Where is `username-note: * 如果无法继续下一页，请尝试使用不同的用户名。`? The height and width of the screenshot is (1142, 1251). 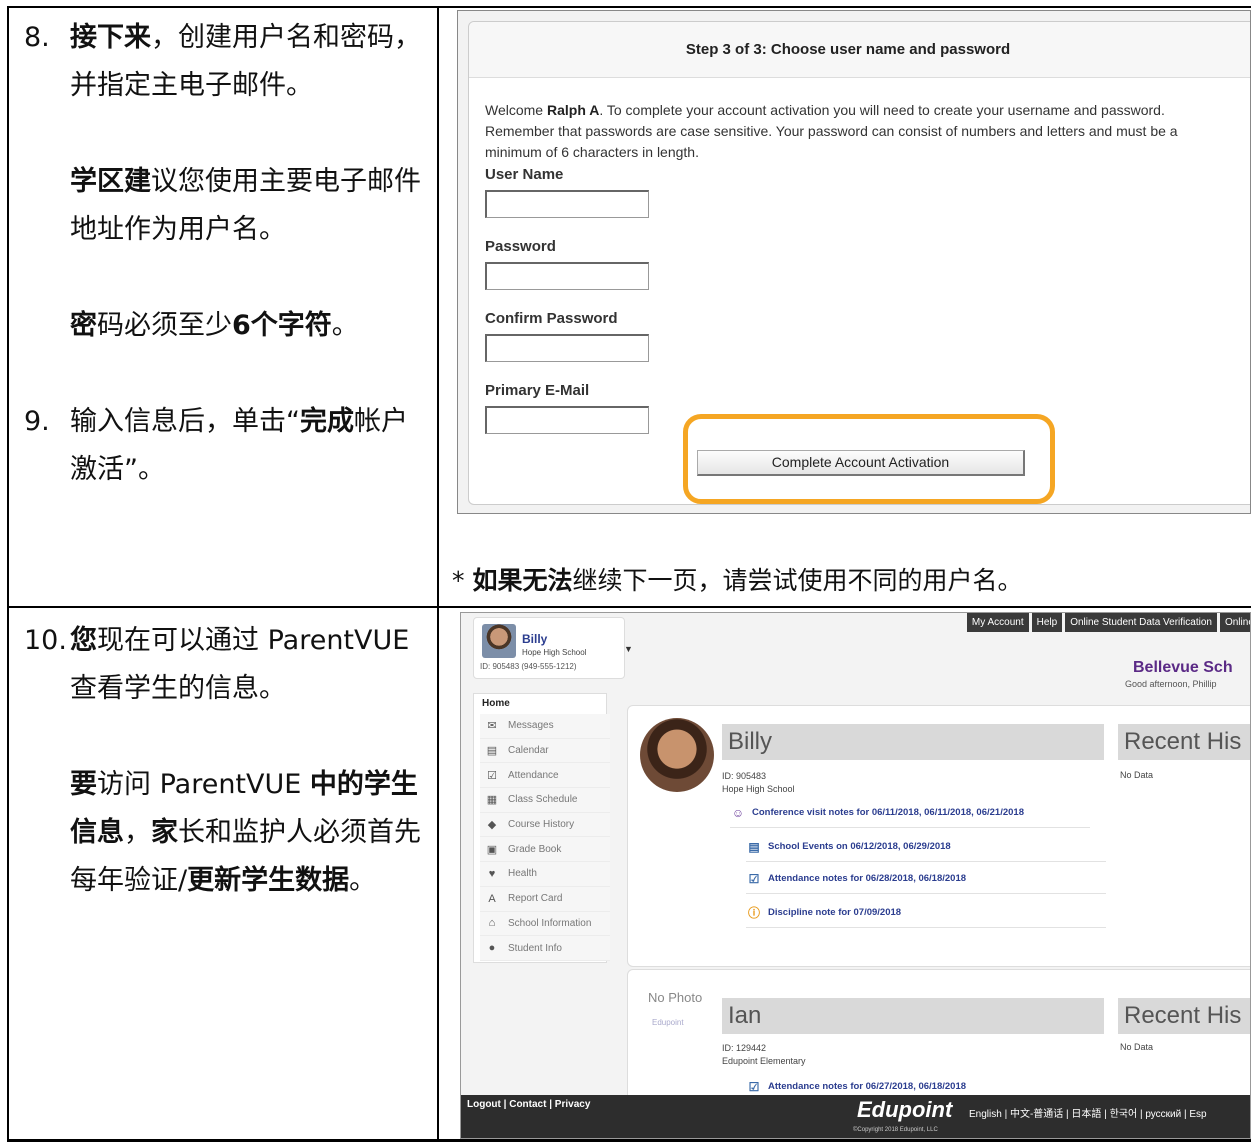 username-note: * 如果无法继续下一页，请尝试使用不同的用户名。 is located at coordinates (737, 580).